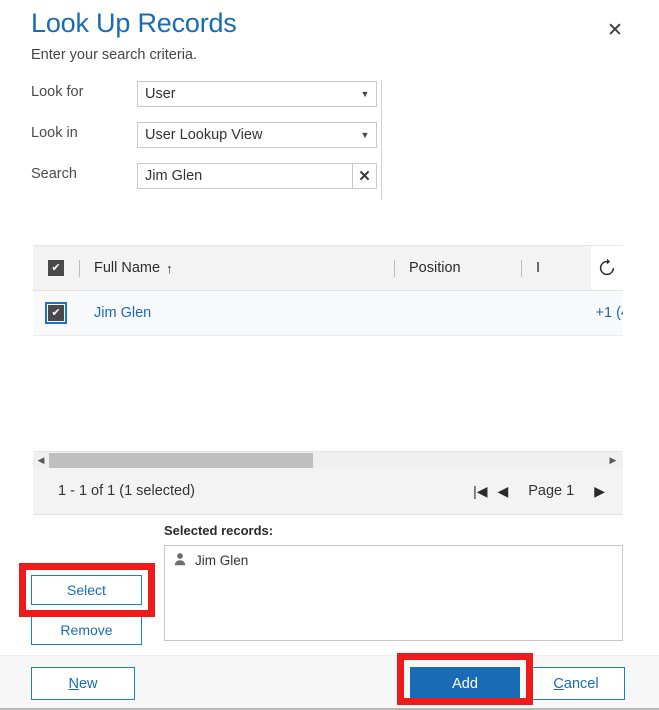 The height and width of the screenshot is (710, 659). What do you see at coordinates (613, 460) in the screenshot?
I see `scroll-right-icon: ▶` at bounding box center [613, 460].